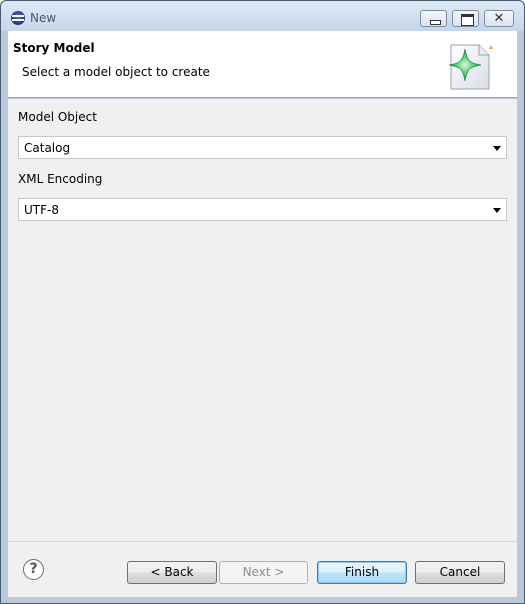  Describe the element at coordinates (433, 18) in the screenshot. I see `minimize-button` at that location.